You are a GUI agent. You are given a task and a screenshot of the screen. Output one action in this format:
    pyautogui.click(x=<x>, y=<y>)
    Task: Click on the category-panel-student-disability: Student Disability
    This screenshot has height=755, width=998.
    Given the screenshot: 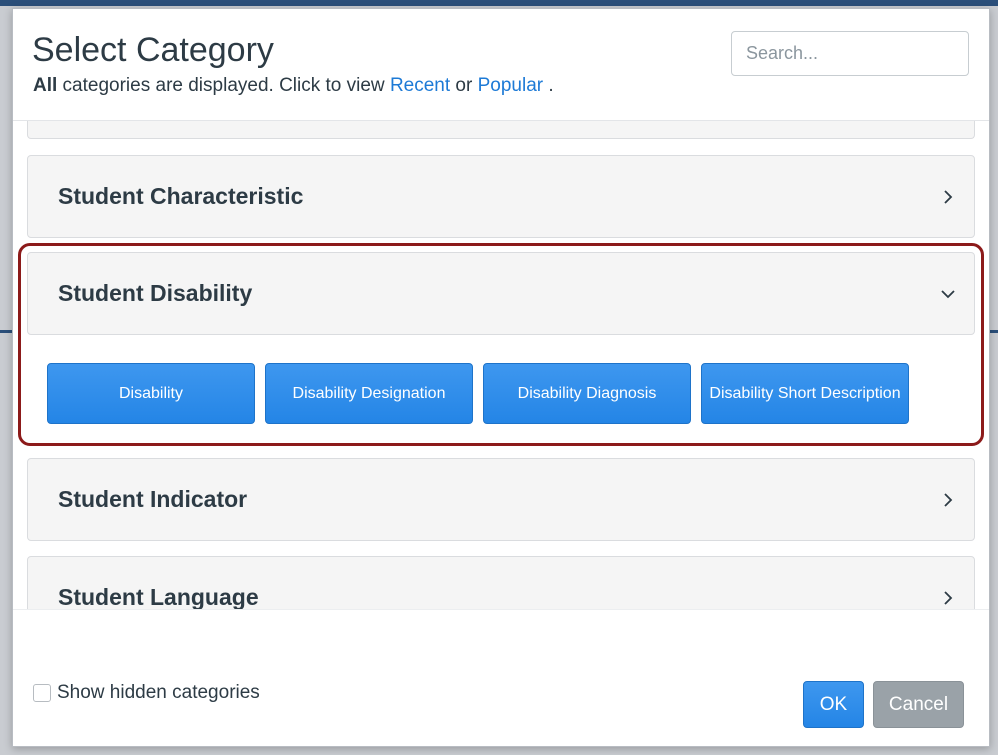 What is the action you would take?
    pyautogui.click(x=501, y=293)
    